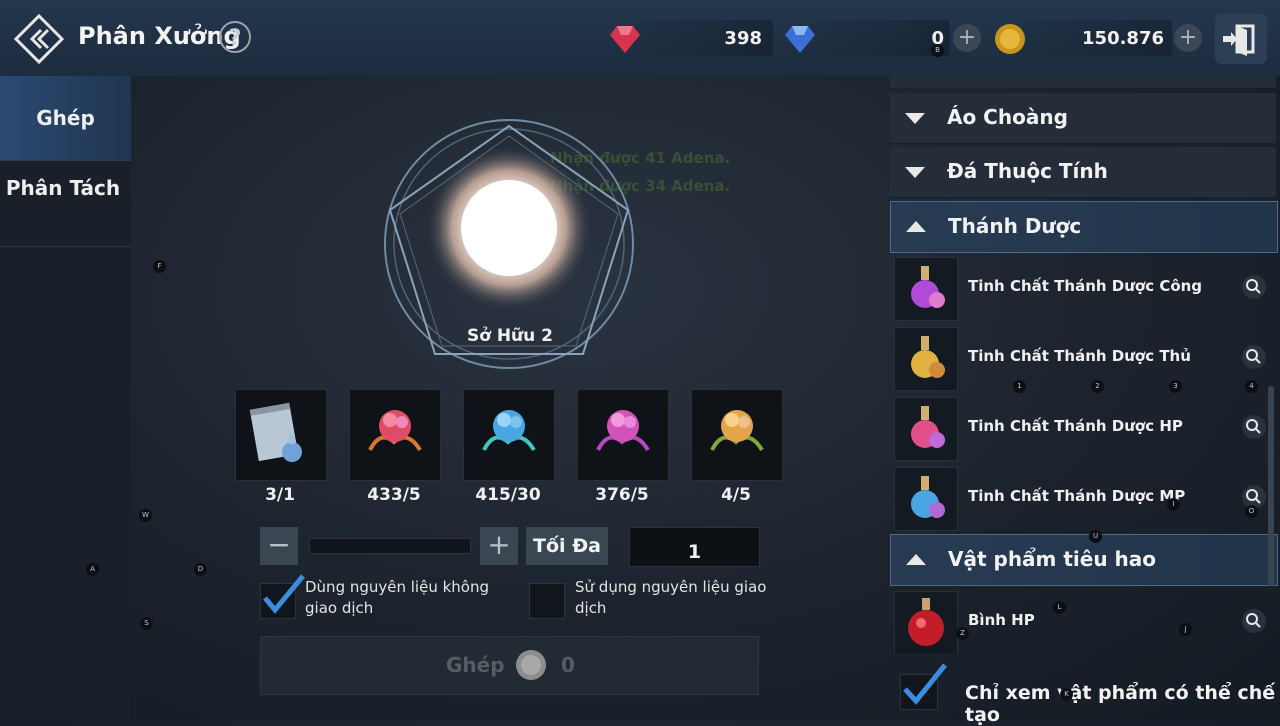 The image size is (1280, 726). What do you see at coordinates (510, 336) in the screenshot?
I see `owned-count: Sở Hữu 2` at bounding box center [510, 336].